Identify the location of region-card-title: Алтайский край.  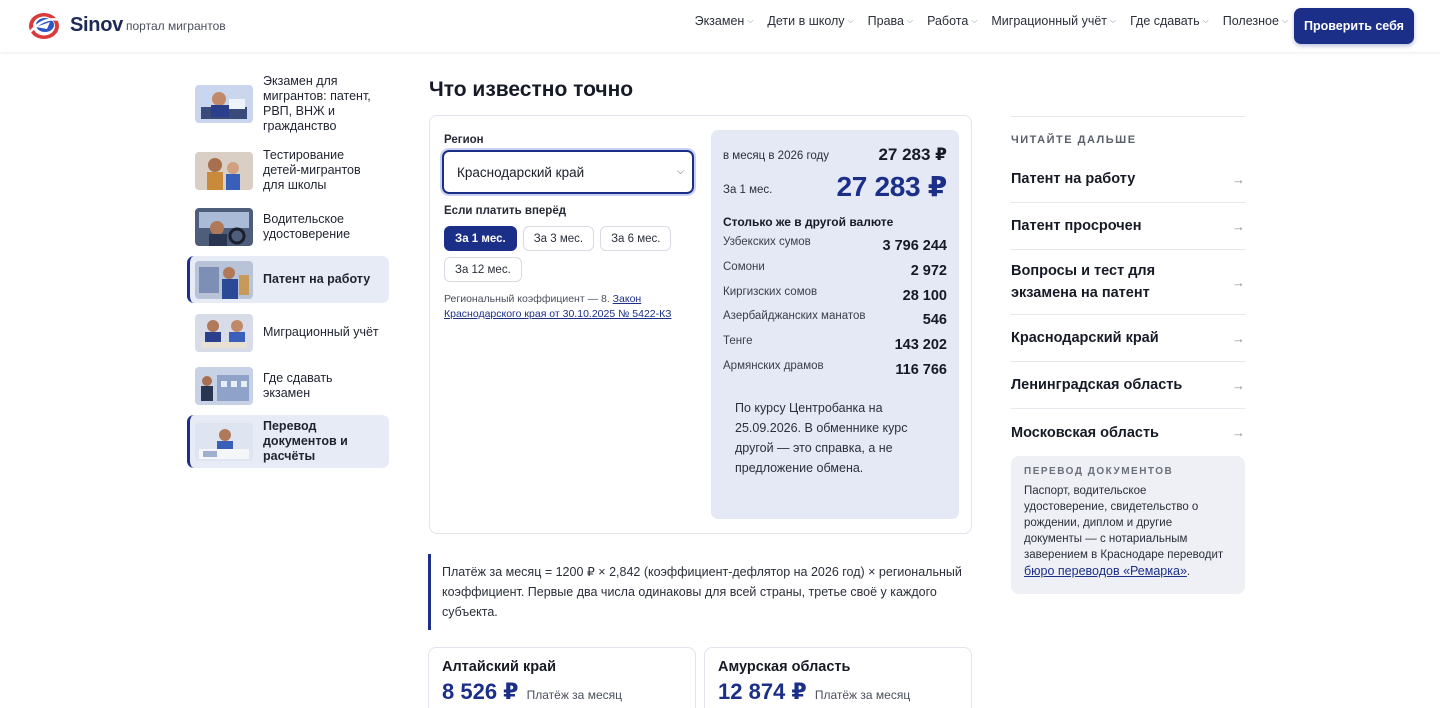
(499, 667).